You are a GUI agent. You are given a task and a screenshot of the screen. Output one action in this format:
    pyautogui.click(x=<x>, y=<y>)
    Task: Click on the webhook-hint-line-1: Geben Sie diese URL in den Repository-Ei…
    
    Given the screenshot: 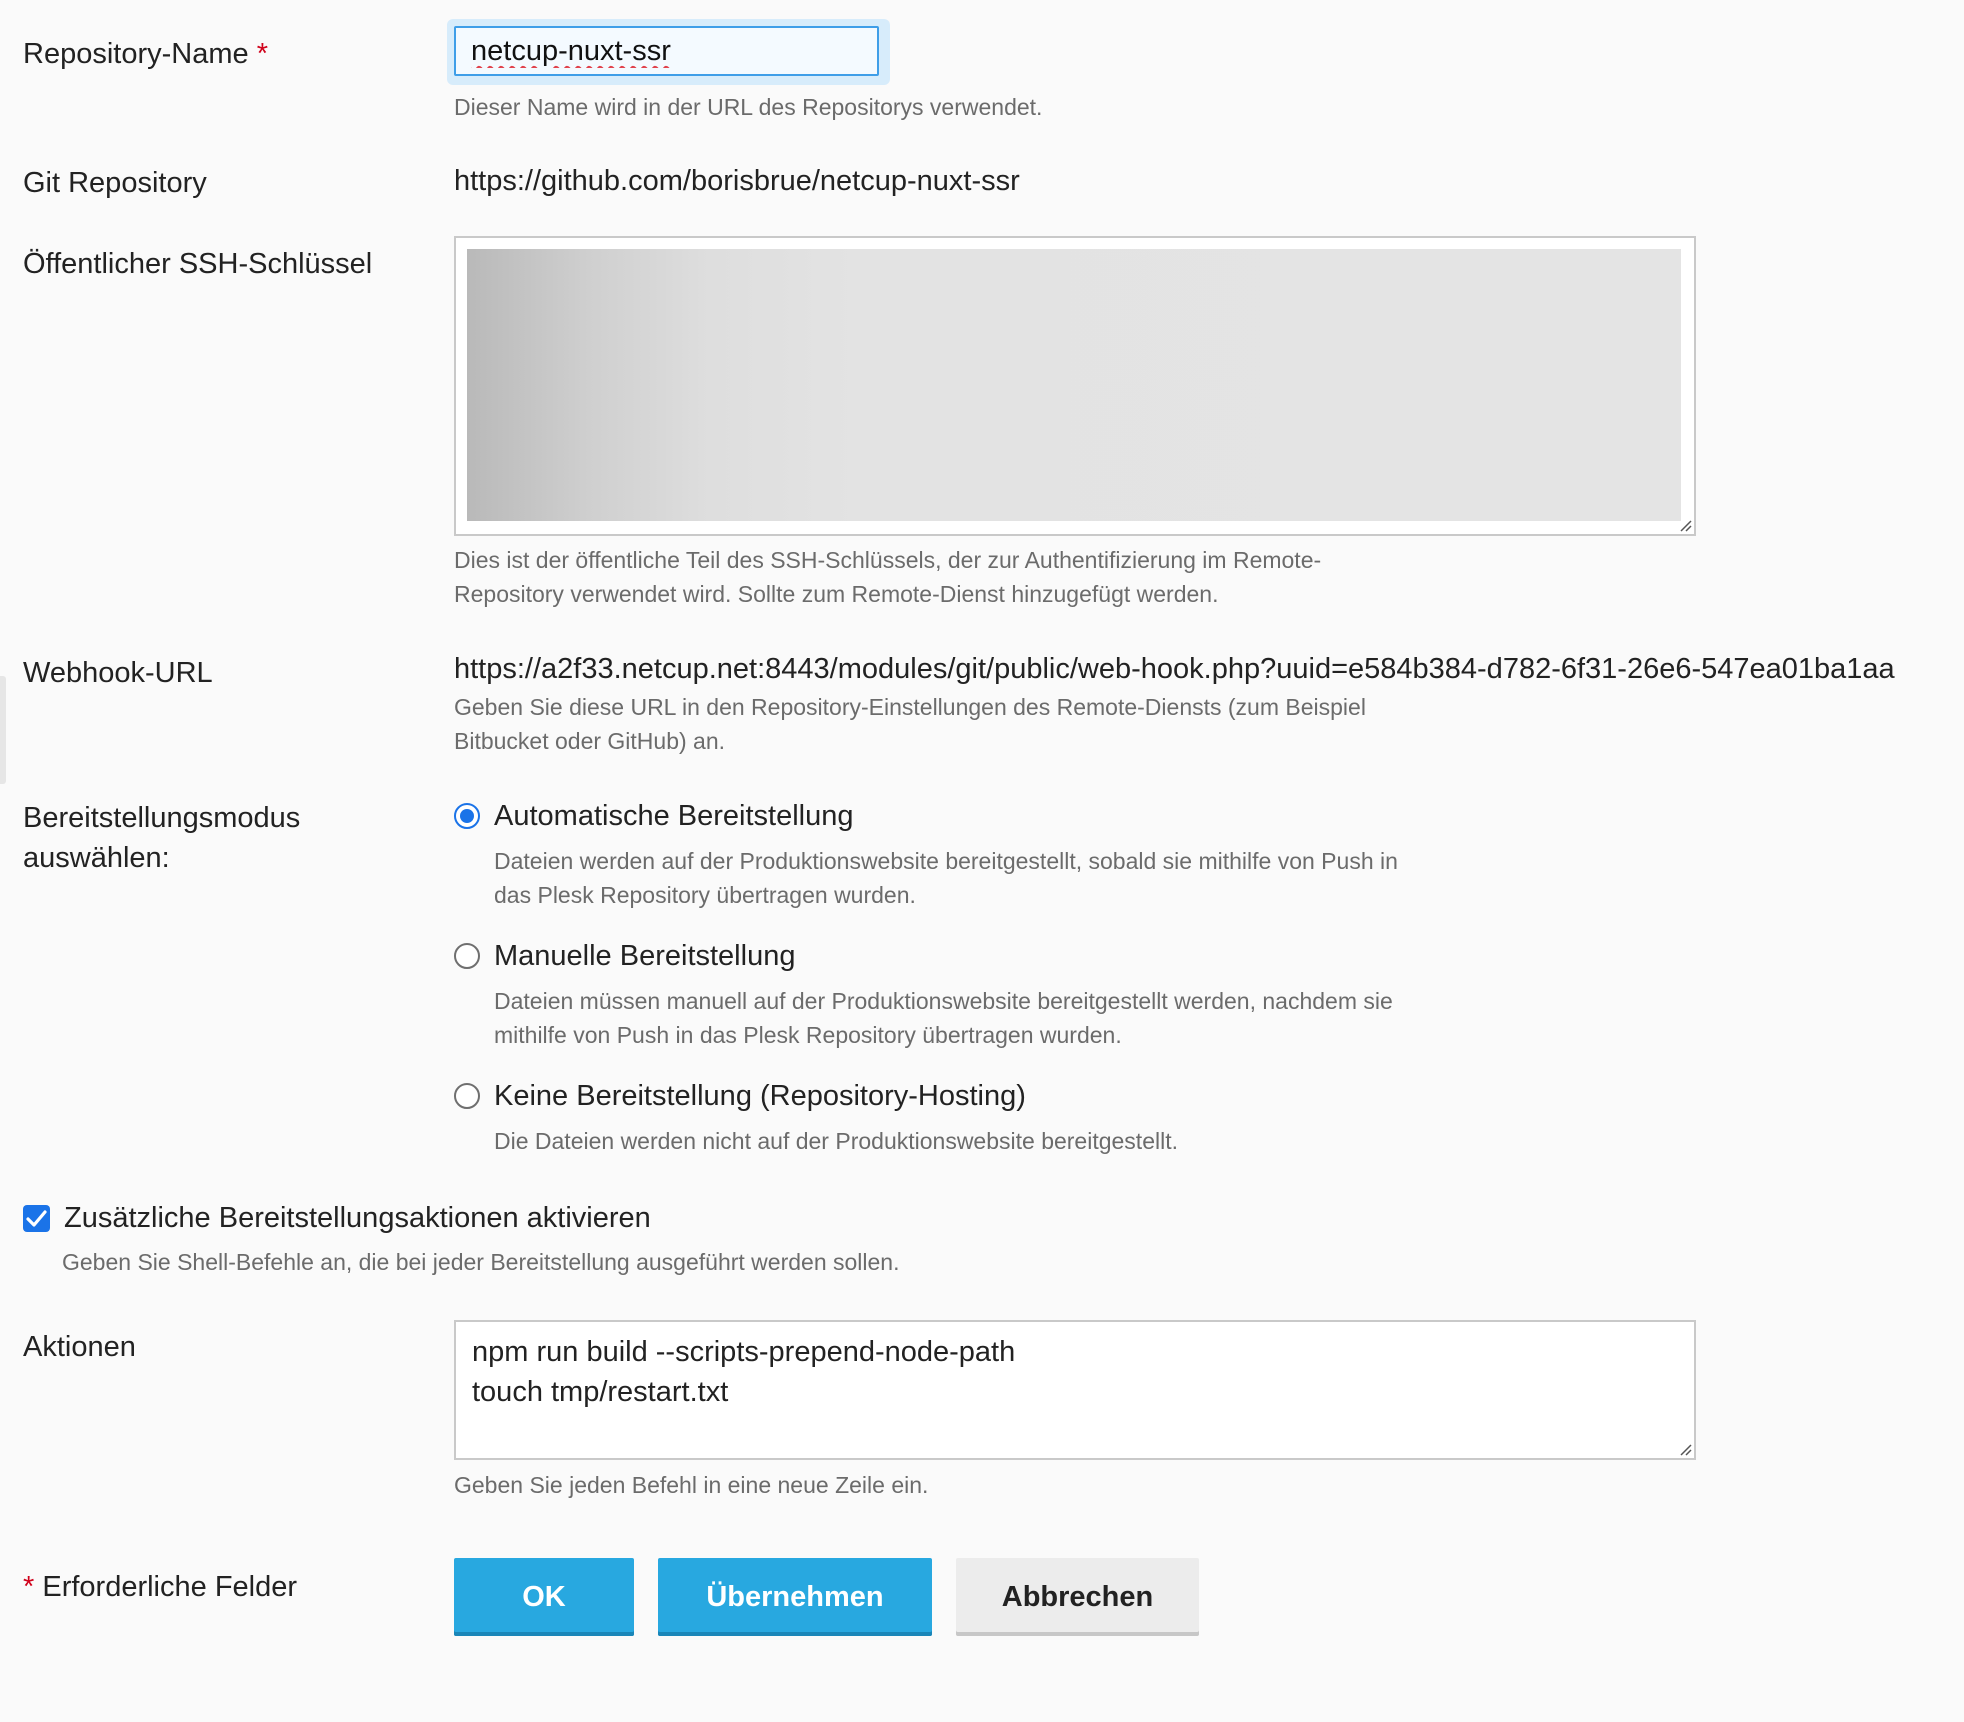 What is the action you would take?
    pyautogui.click(x=910, y=707)
    